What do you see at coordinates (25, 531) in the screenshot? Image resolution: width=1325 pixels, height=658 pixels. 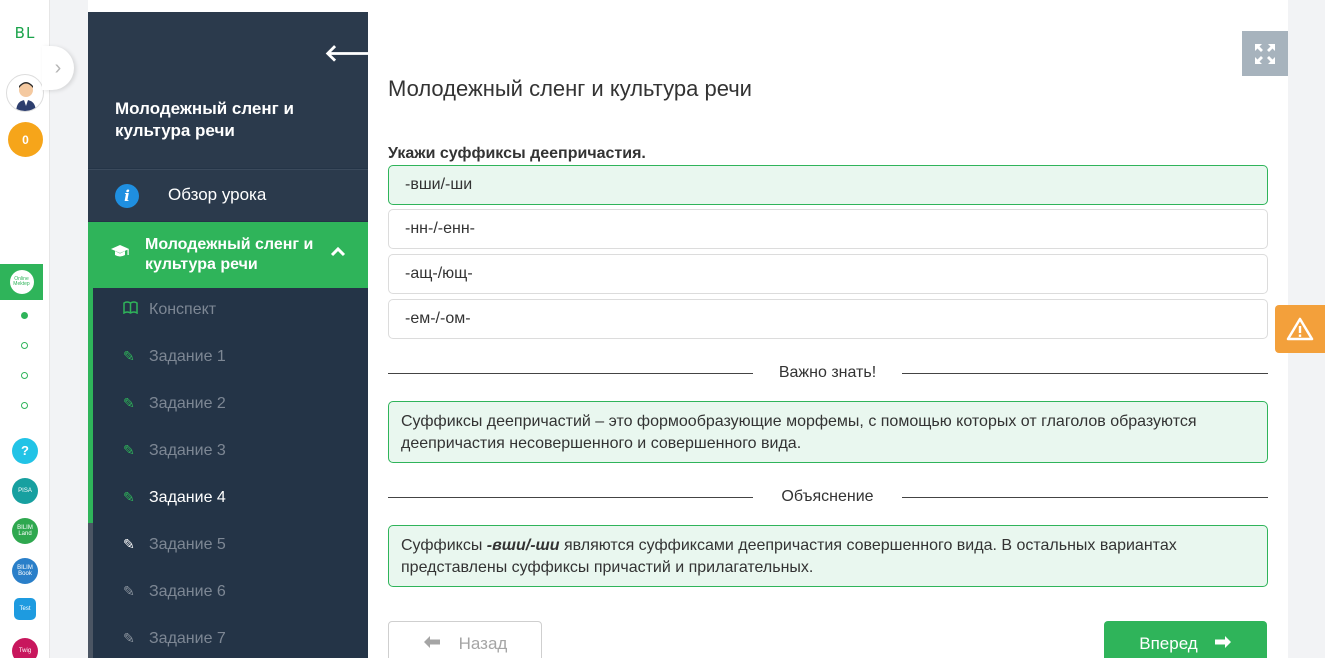 I see `bilimland-icon: BILIM Land` at bounding box center [25, 531].